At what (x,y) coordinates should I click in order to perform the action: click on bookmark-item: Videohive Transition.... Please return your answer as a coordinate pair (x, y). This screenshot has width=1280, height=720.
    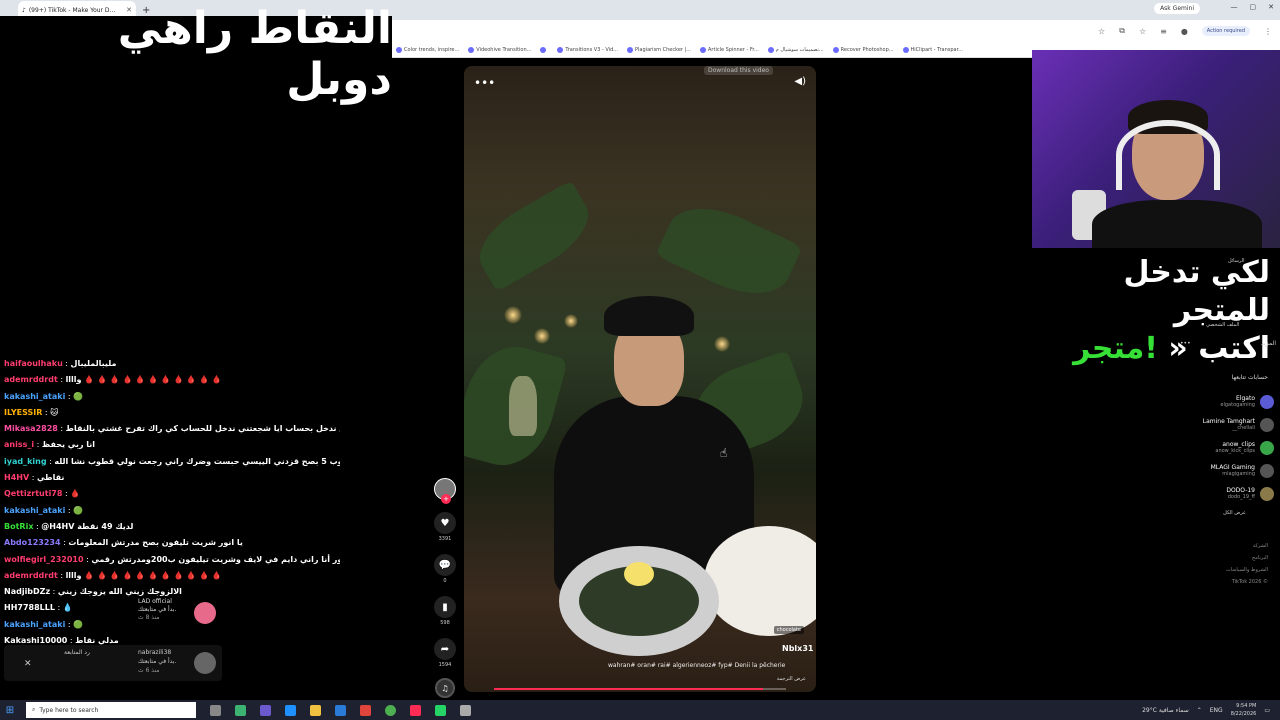
    Looking at the image, I should click on (499, 49).